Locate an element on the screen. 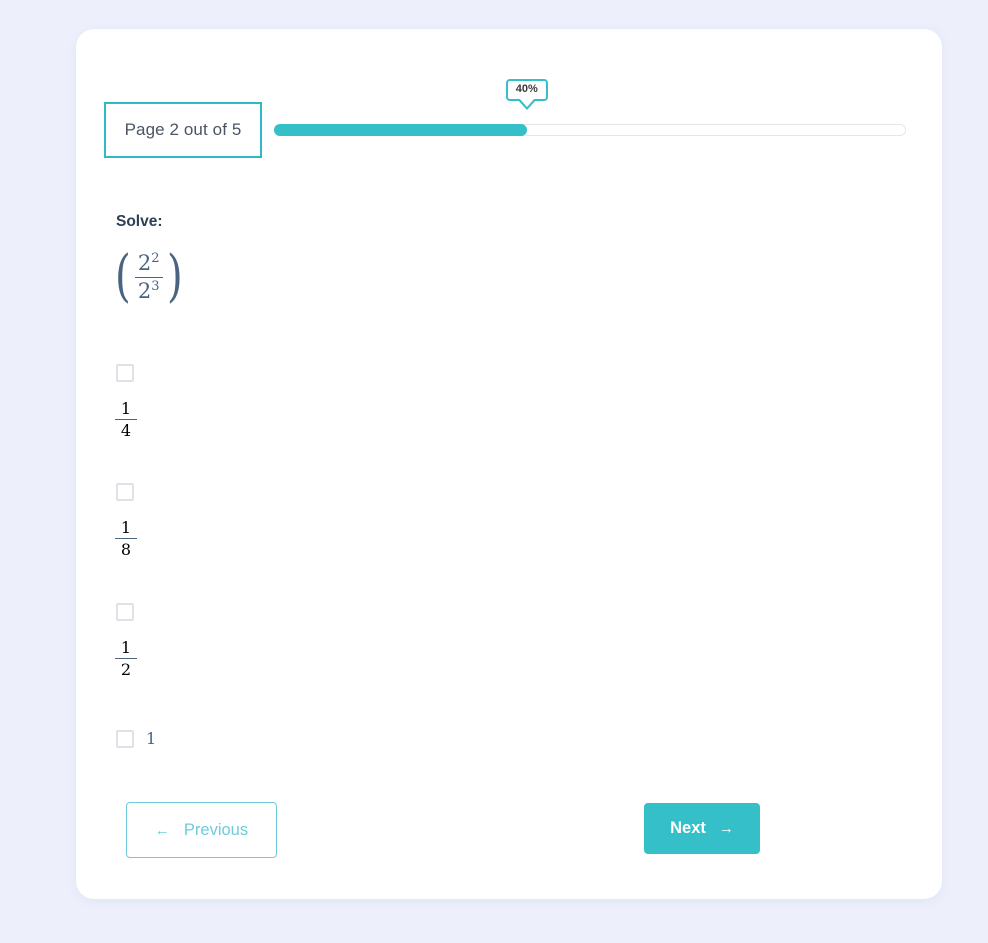 This screenshot has width=988, height=943. question-prompt: Solve: is located at coordinates (139, 221).